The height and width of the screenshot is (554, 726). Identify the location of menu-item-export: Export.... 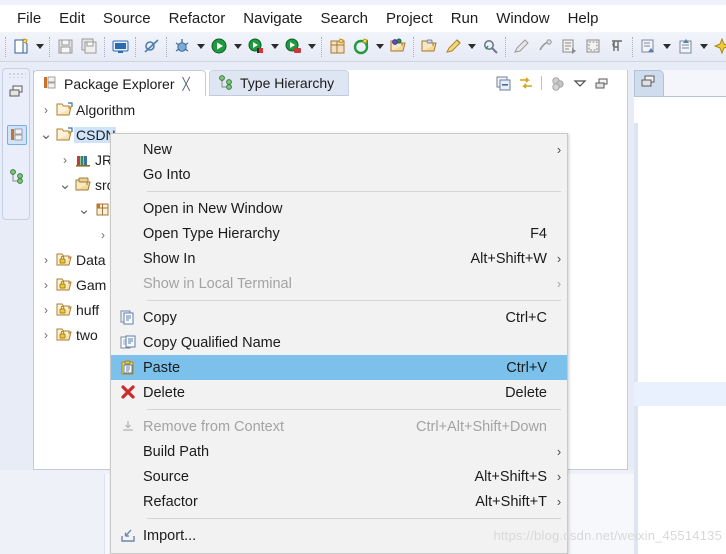
(339, 551).